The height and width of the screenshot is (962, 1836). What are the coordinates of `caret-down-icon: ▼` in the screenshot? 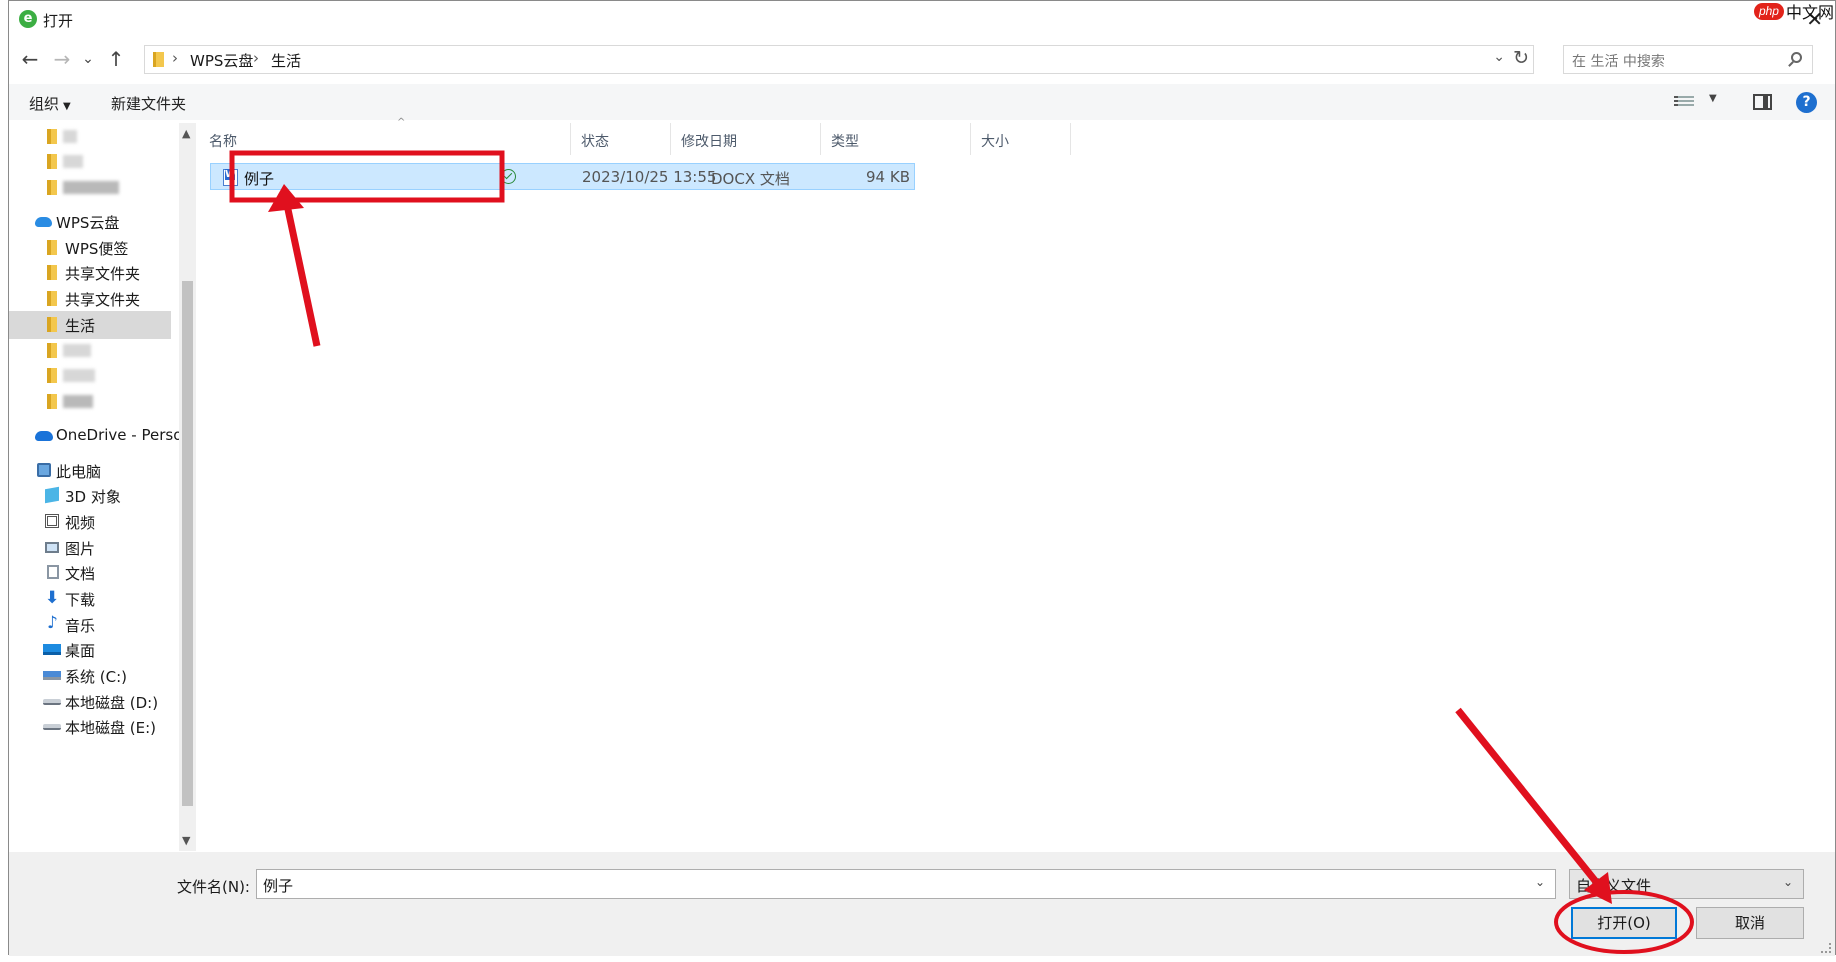 It's located at (1713, 98).